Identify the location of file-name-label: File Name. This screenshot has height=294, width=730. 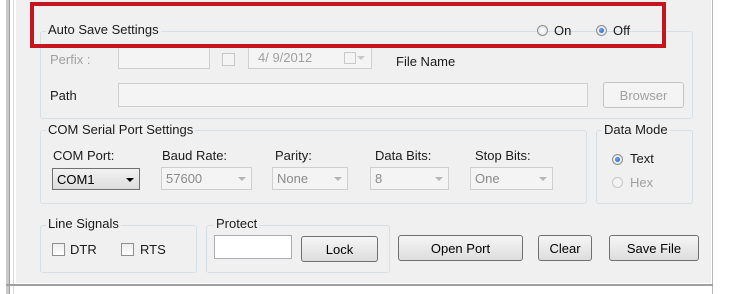
(426, 61).